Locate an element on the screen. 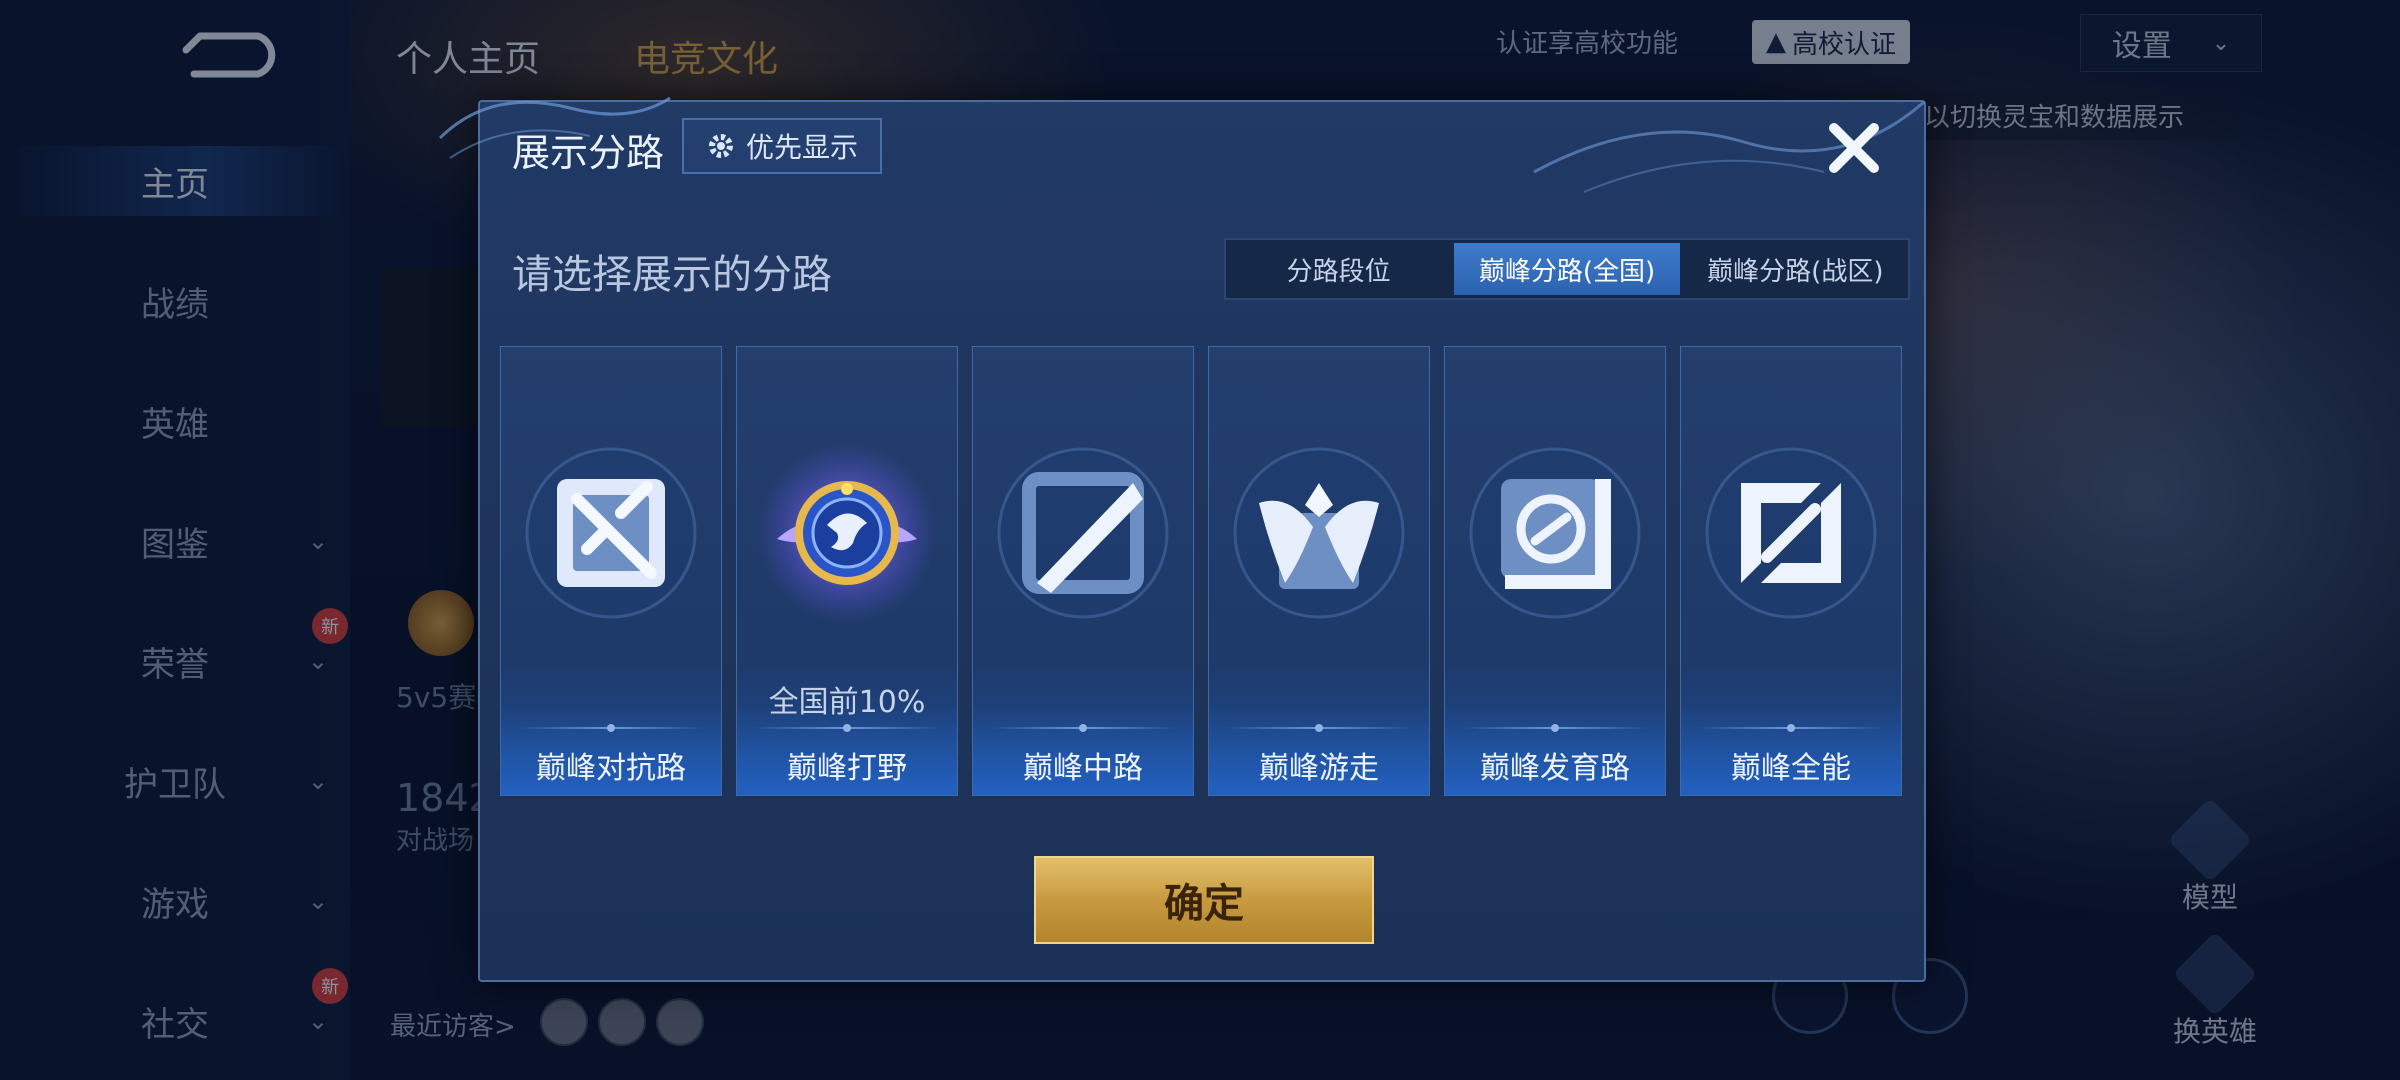 The width and height of the screenshot is (2400, 1080). priority-display-button: 优先显示 is located at coordinates (782, 146).